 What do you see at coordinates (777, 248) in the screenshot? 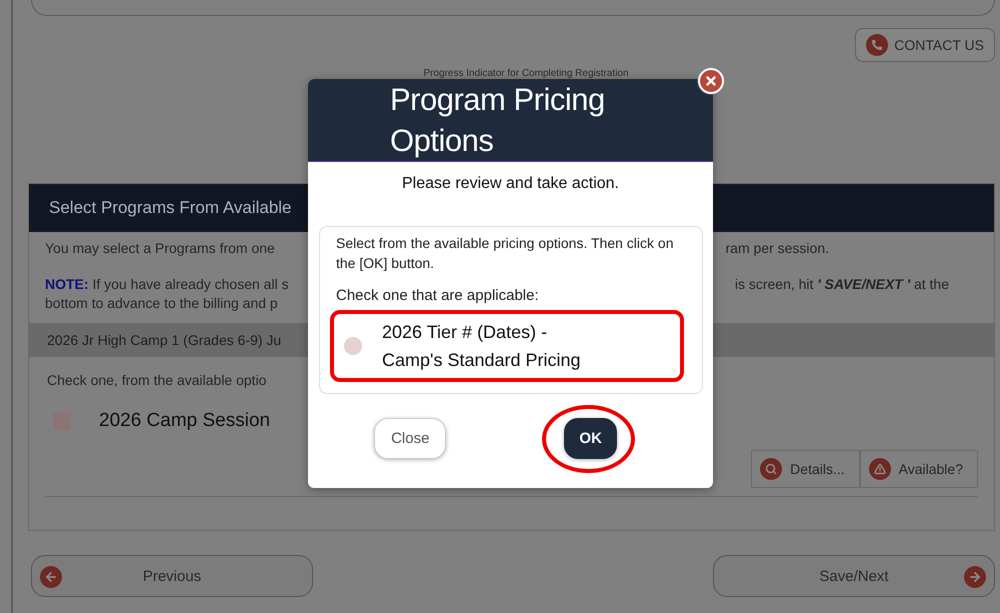
I see `intro-text: ram per session.` at bounding box center [777, 248].